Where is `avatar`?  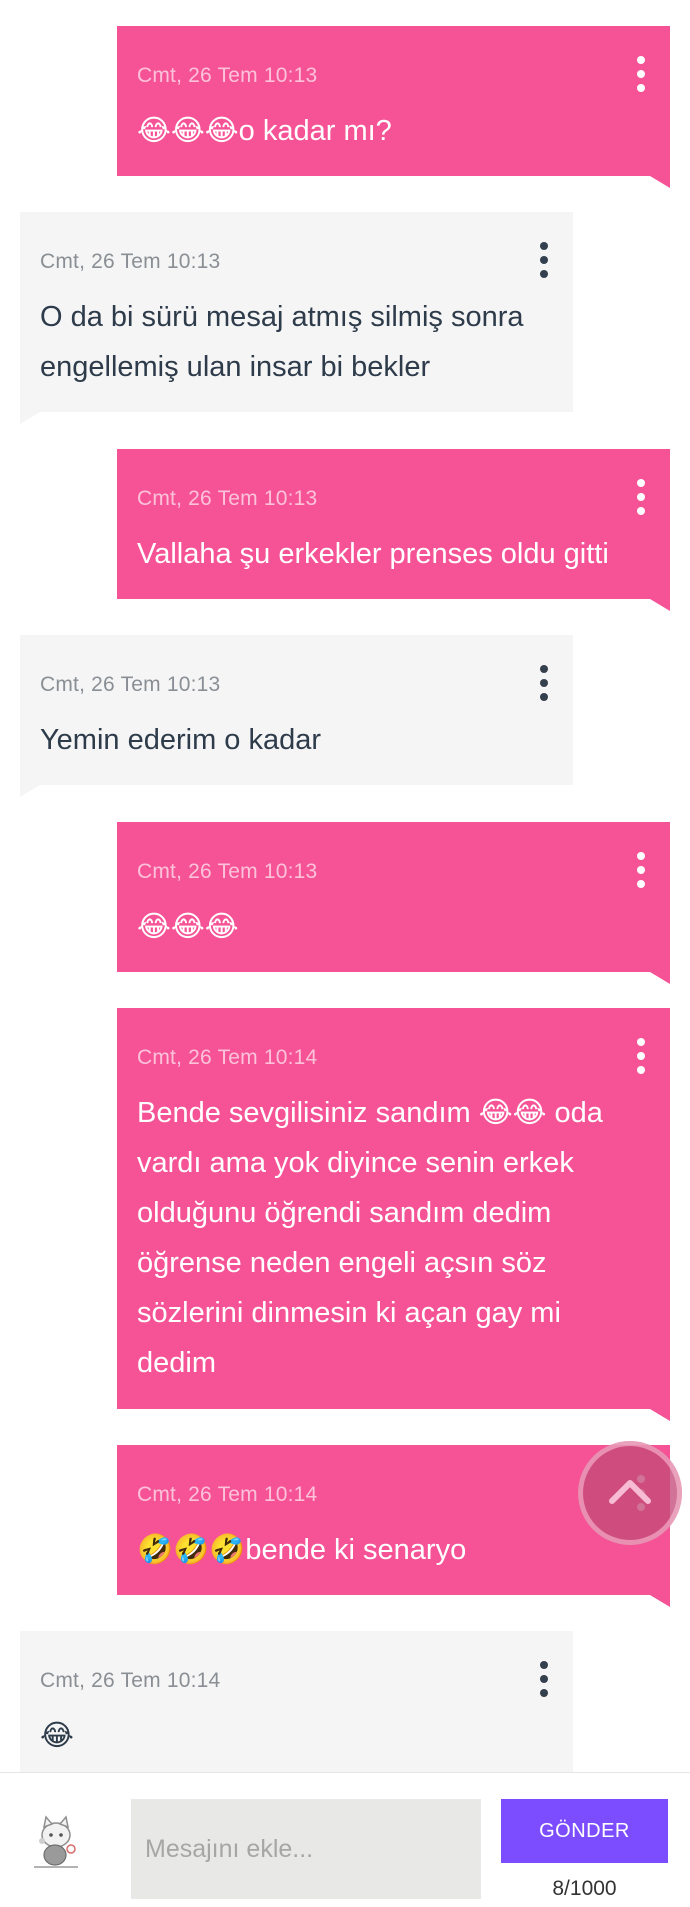 avatar is located at coordinates (56, 1841).